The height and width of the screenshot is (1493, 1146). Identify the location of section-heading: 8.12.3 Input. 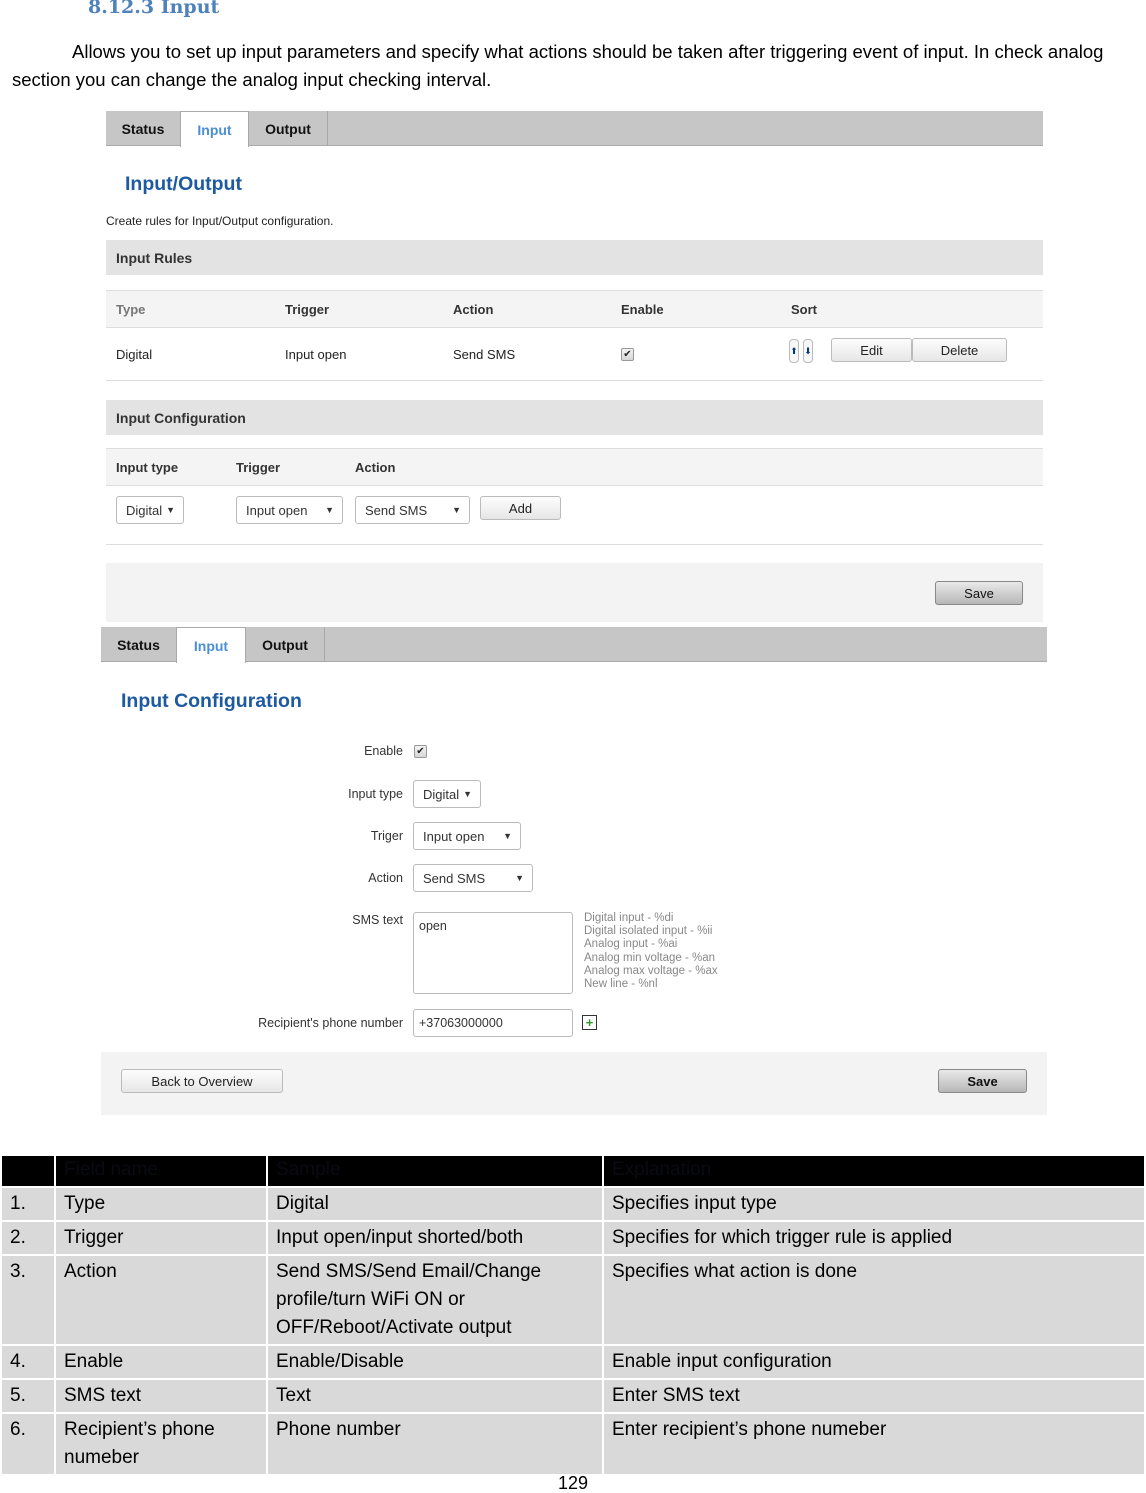
(154, 9).